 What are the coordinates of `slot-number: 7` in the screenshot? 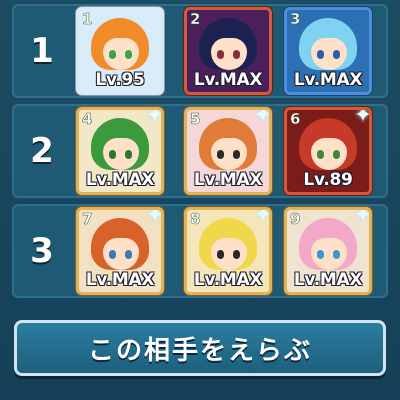 It's located at (87, 219).